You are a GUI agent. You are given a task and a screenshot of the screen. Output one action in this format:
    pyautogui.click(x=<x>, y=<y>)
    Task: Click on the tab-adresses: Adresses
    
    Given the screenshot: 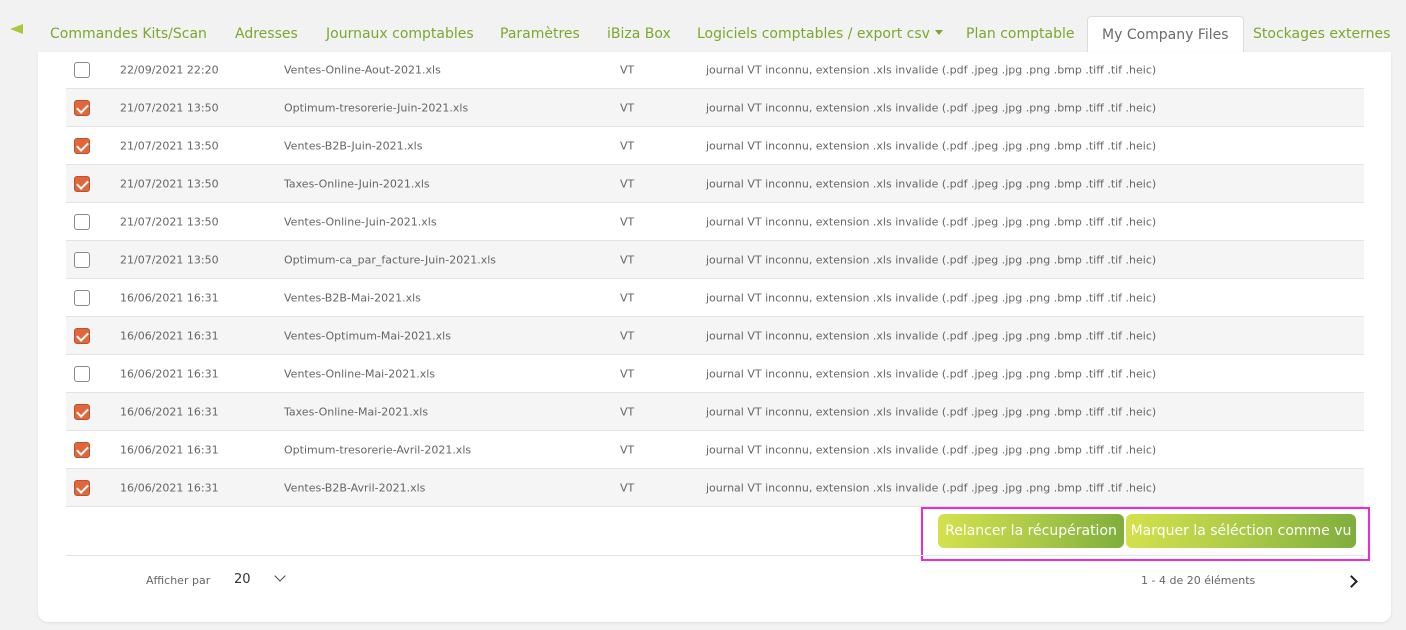 What is the action you would take?
    pyautogui.click(x=266, y=34)
    